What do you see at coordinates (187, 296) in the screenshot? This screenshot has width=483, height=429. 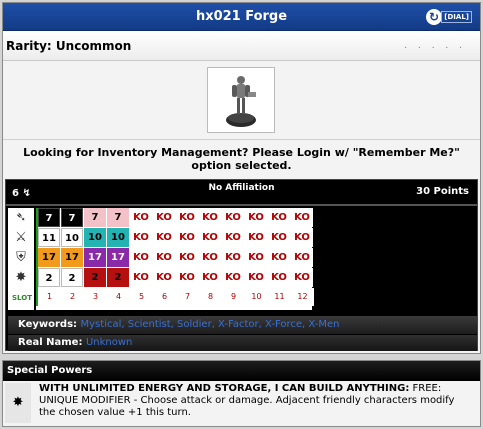 I see `slot-number: 7` at bounding box center [187, 296].